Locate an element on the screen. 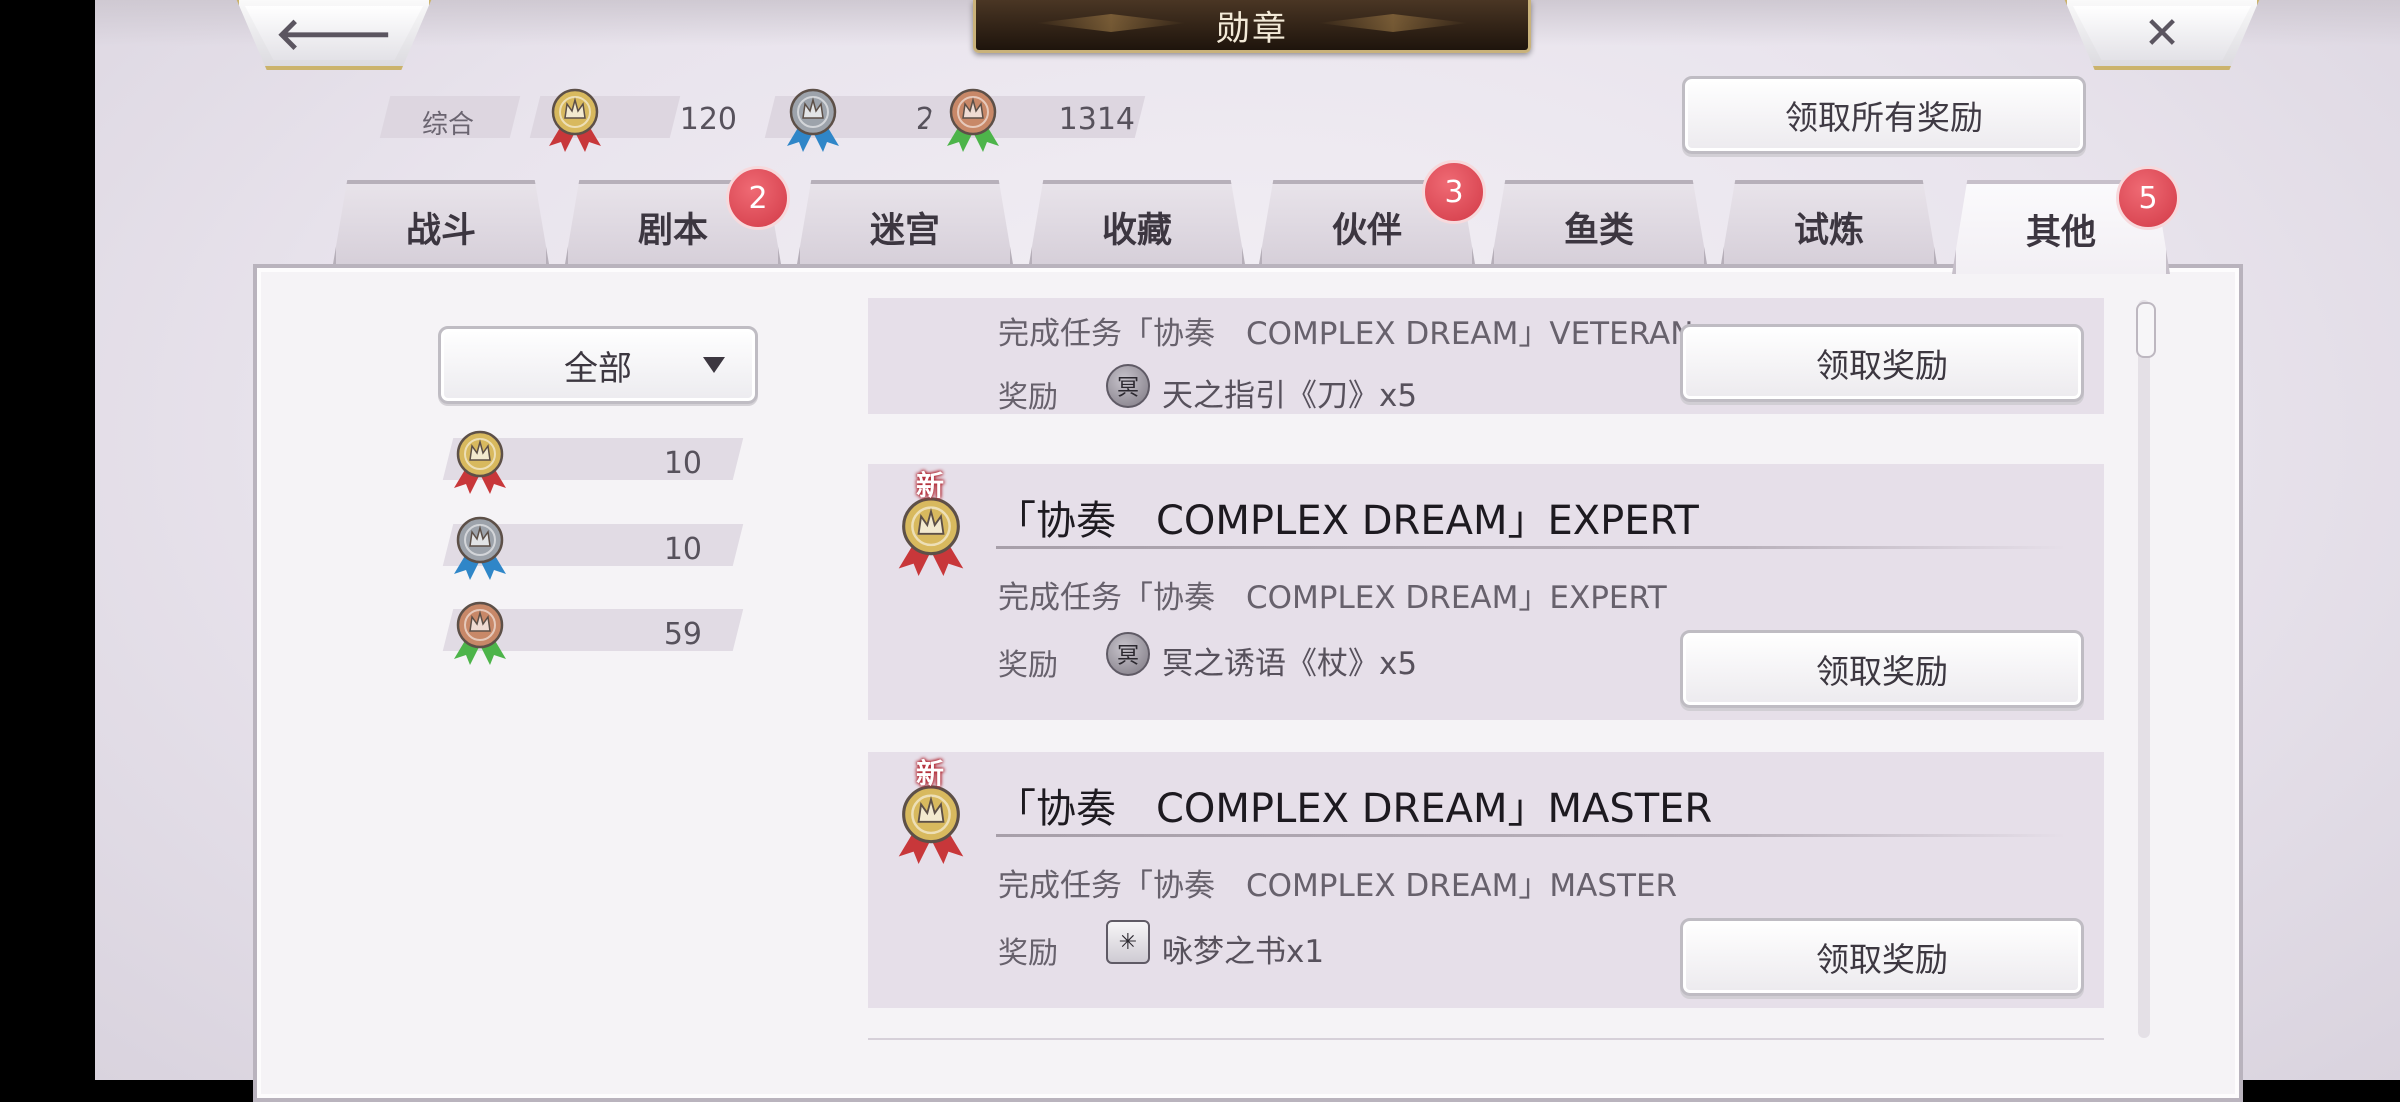 This screenshot has height=1102, width=2400. page-title: 勋章 is located at coordinates (1252, 28).